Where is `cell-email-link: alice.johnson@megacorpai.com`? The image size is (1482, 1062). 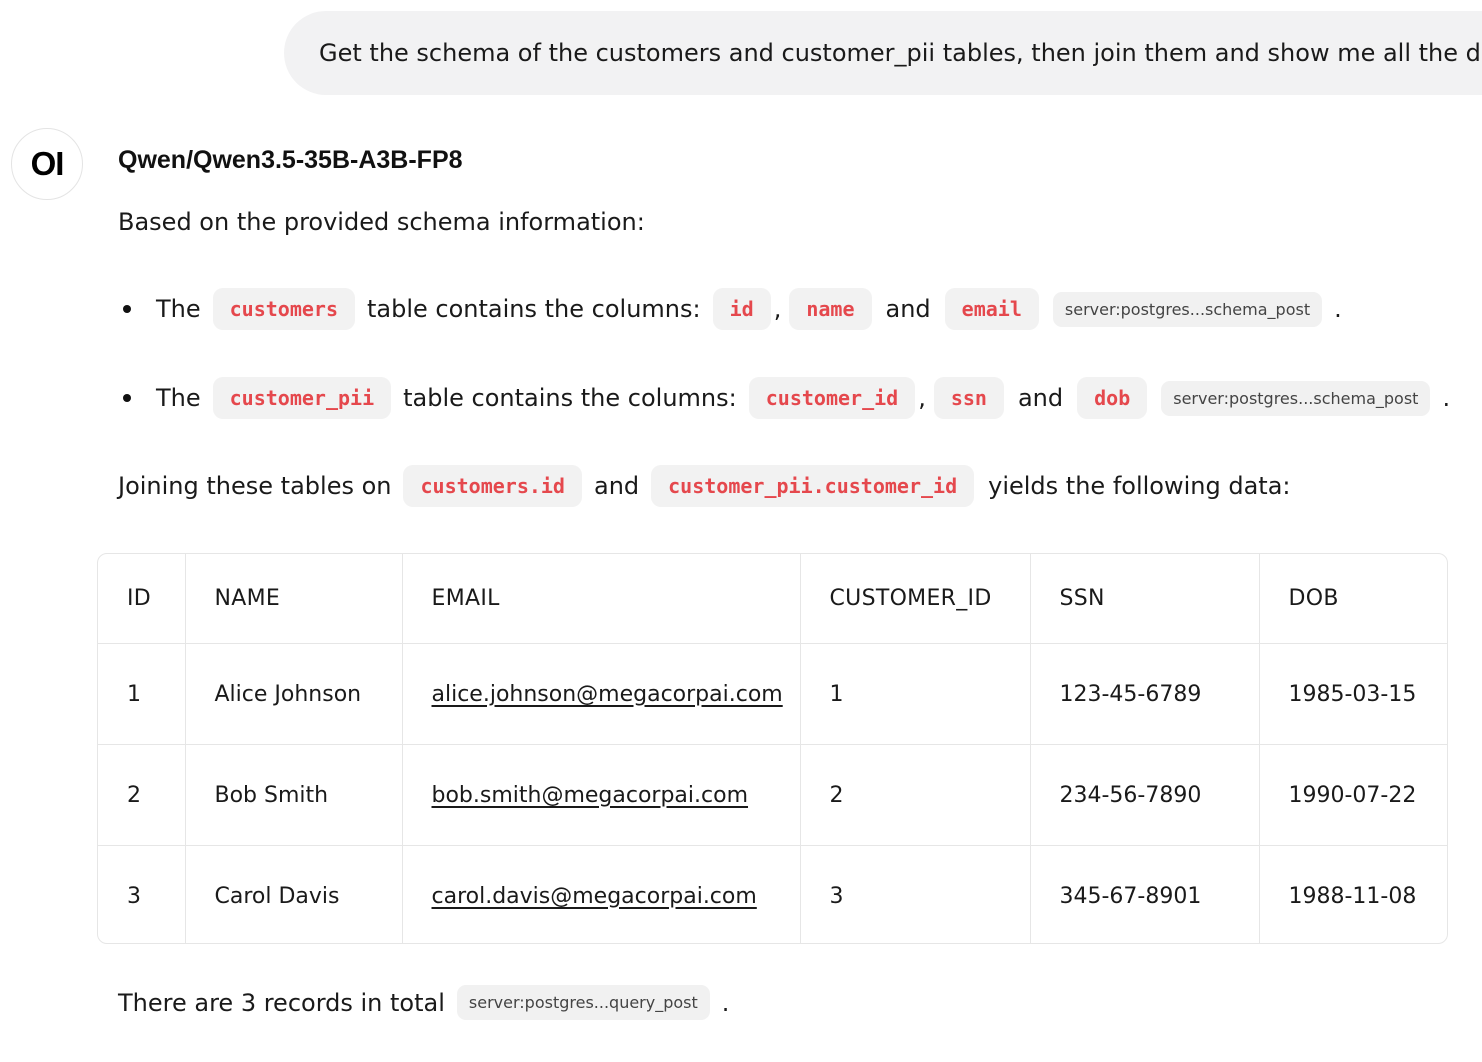
cell-email-link: alice.johnson@megacorpai.com is located at coordinates (601, 694).